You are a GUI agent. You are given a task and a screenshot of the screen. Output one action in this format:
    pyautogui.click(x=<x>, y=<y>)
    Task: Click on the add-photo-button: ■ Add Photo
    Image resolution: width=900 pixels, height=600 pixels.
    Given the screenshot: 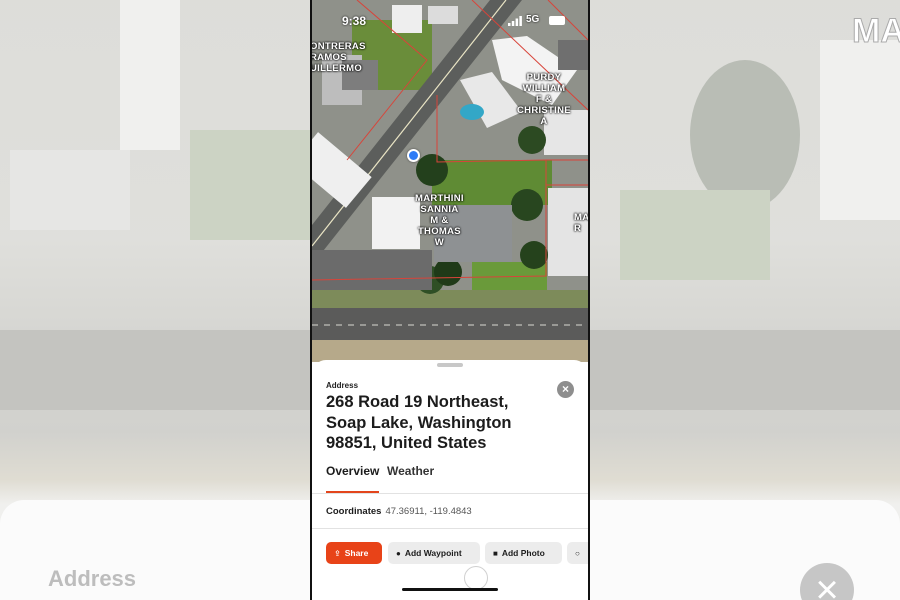 What is the action you would take?
    pyautogui.click(x=523, y=553)
    